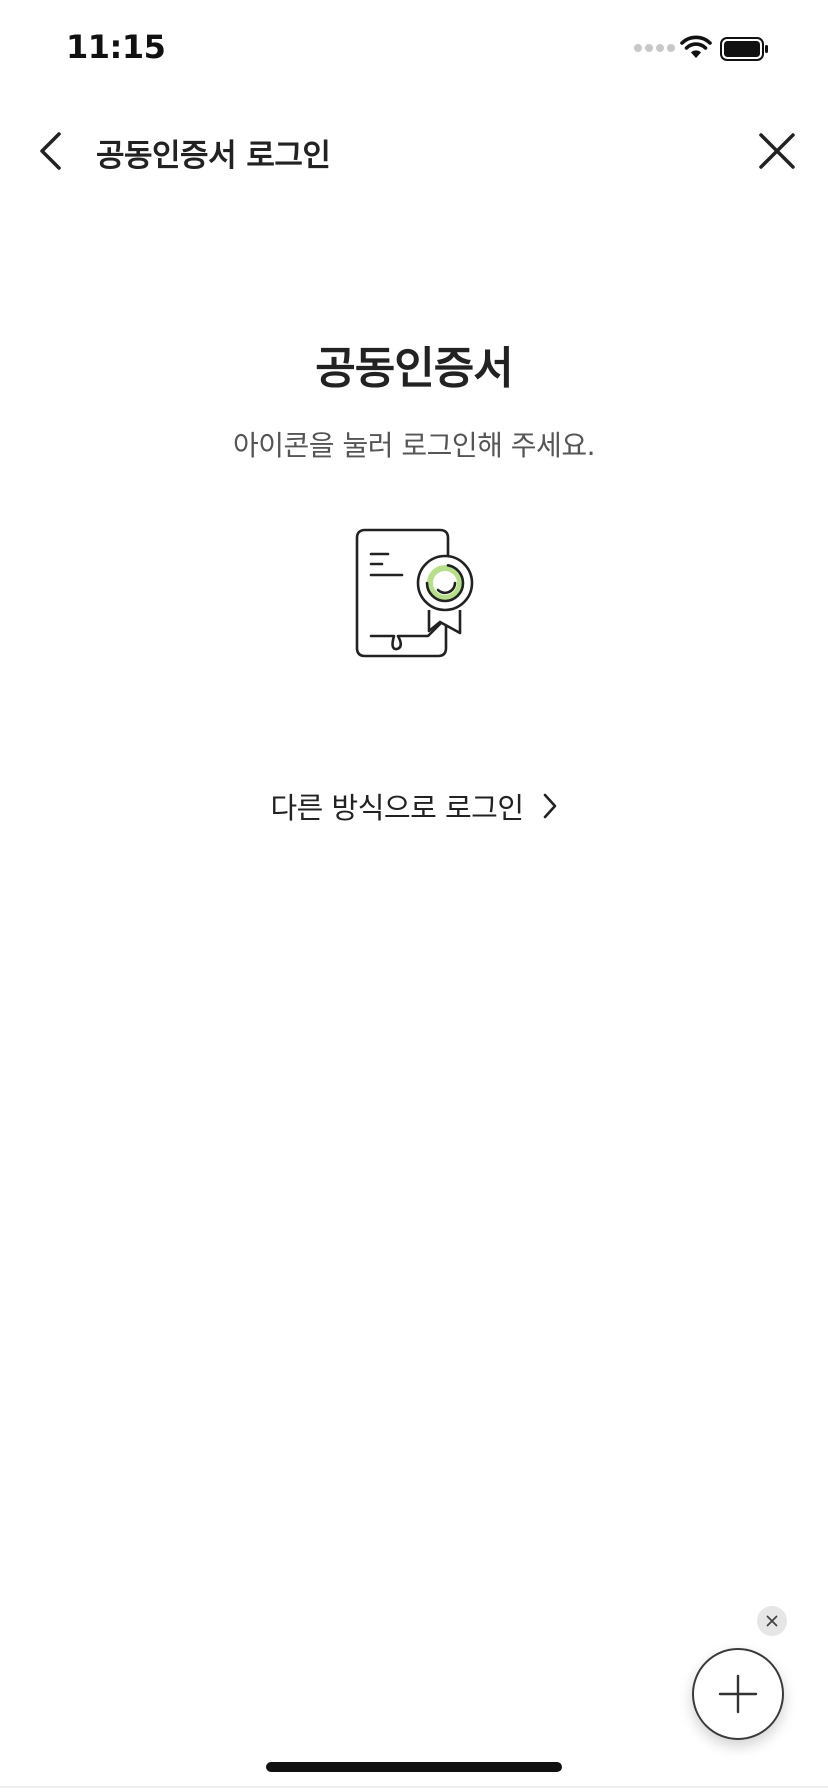  I want to click on certificate-login-button, so click(414, 592).